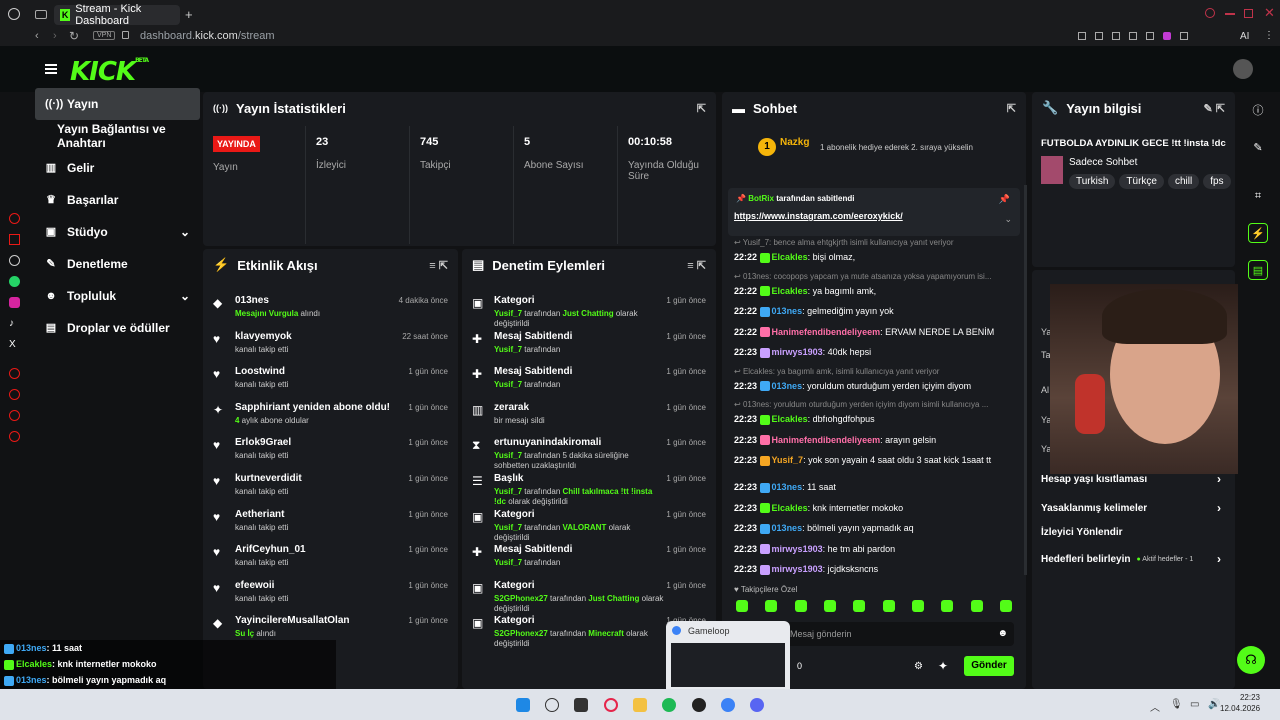 The image size is (1280, 720). What do you see at coordinates (14, 281) in the screenshot?
I see `whatsapp-icon` at bounding box center [14, 281].